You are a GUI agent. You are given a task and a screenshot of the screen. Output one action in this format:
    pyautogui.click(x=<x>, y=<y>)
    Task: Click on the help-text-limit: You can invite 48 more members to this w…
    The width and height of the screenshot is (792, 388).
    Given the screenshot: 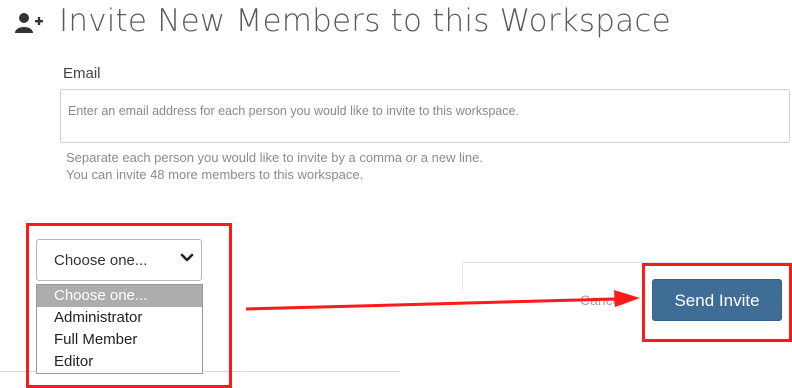 What is the action you would take?
    pyautogui.click(x=215, y=174)
    